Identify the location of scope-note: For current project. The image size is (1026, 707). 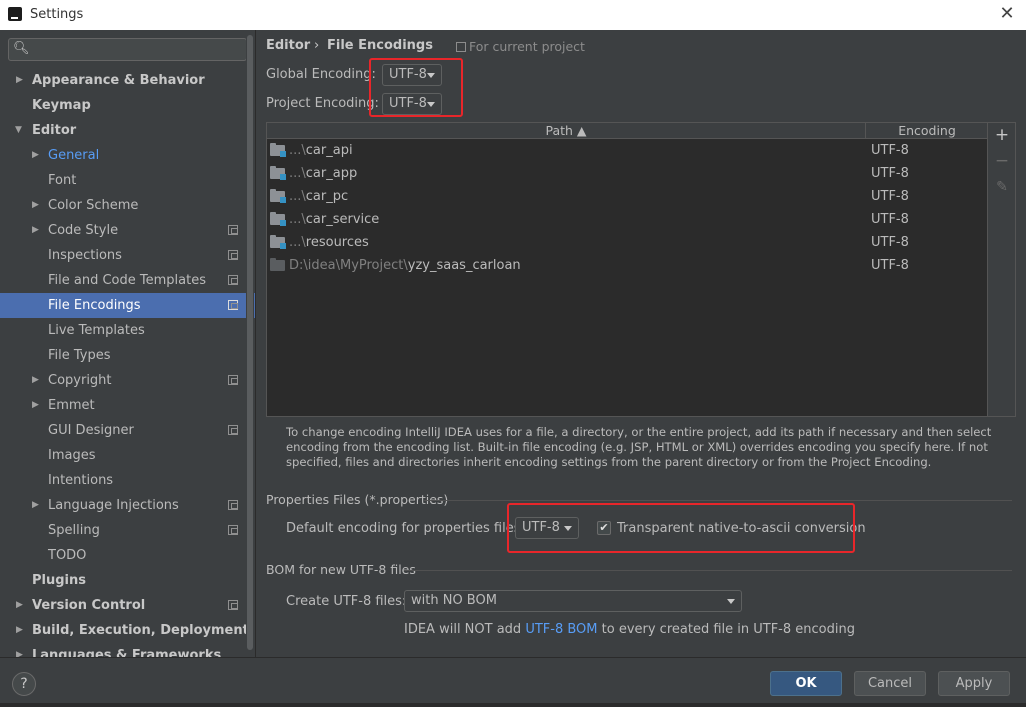
(520, 46).